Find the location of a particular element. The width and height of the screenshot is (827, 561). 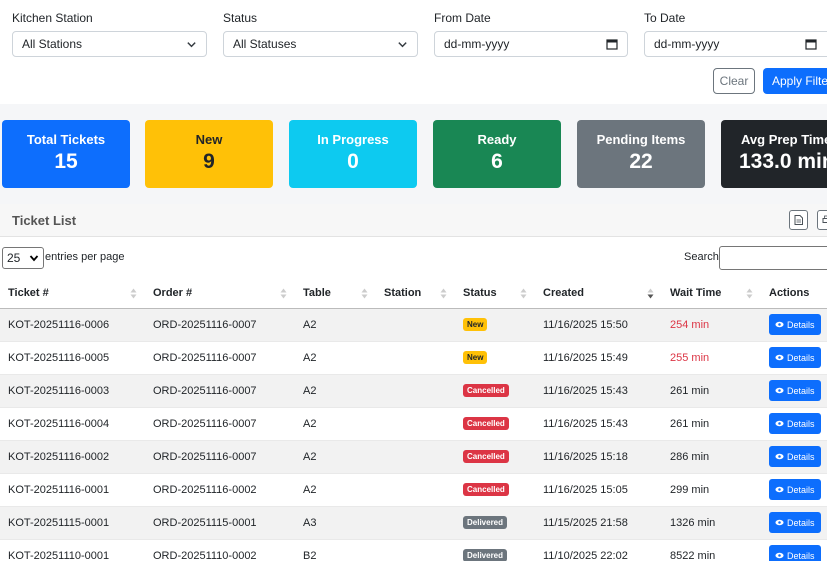

table-cell: A2 is located at coordinates (335, 457).